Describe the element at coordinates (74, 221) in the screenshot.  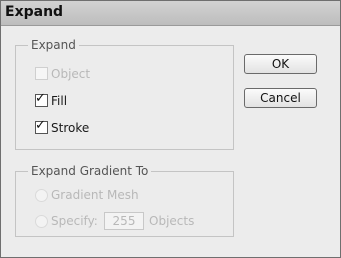
I see `specify-label: Specify:` at that location.